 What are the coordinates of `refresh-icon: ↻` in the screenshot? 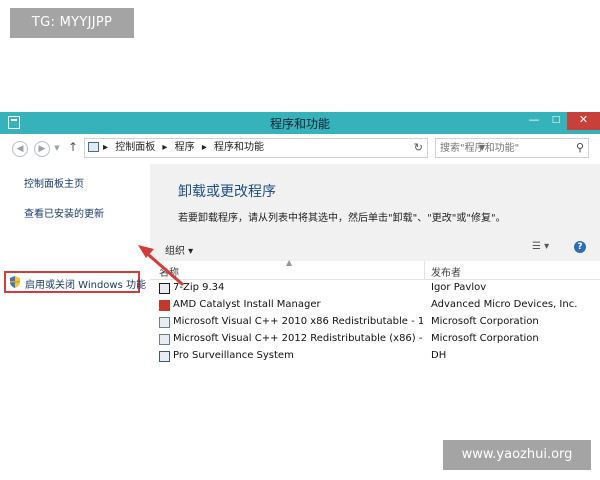 It's located at (418, 148).